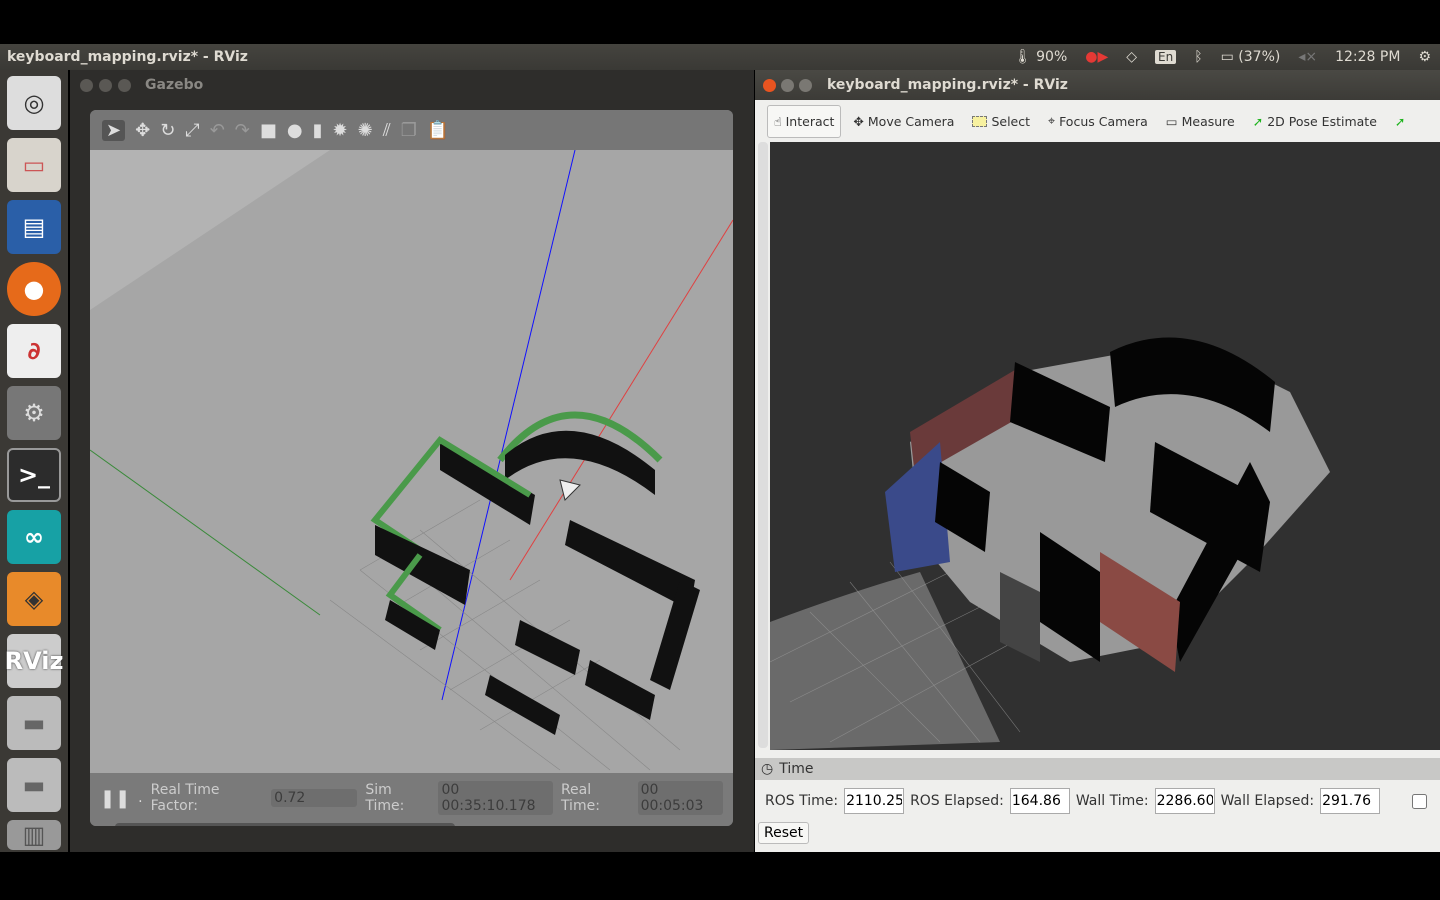 The height and width of the screenshot is (900, 1440). Describe the element at coordinates (34, 103) in the screenshot. I see `ubuntu-dash-icon: ◎` at that location.